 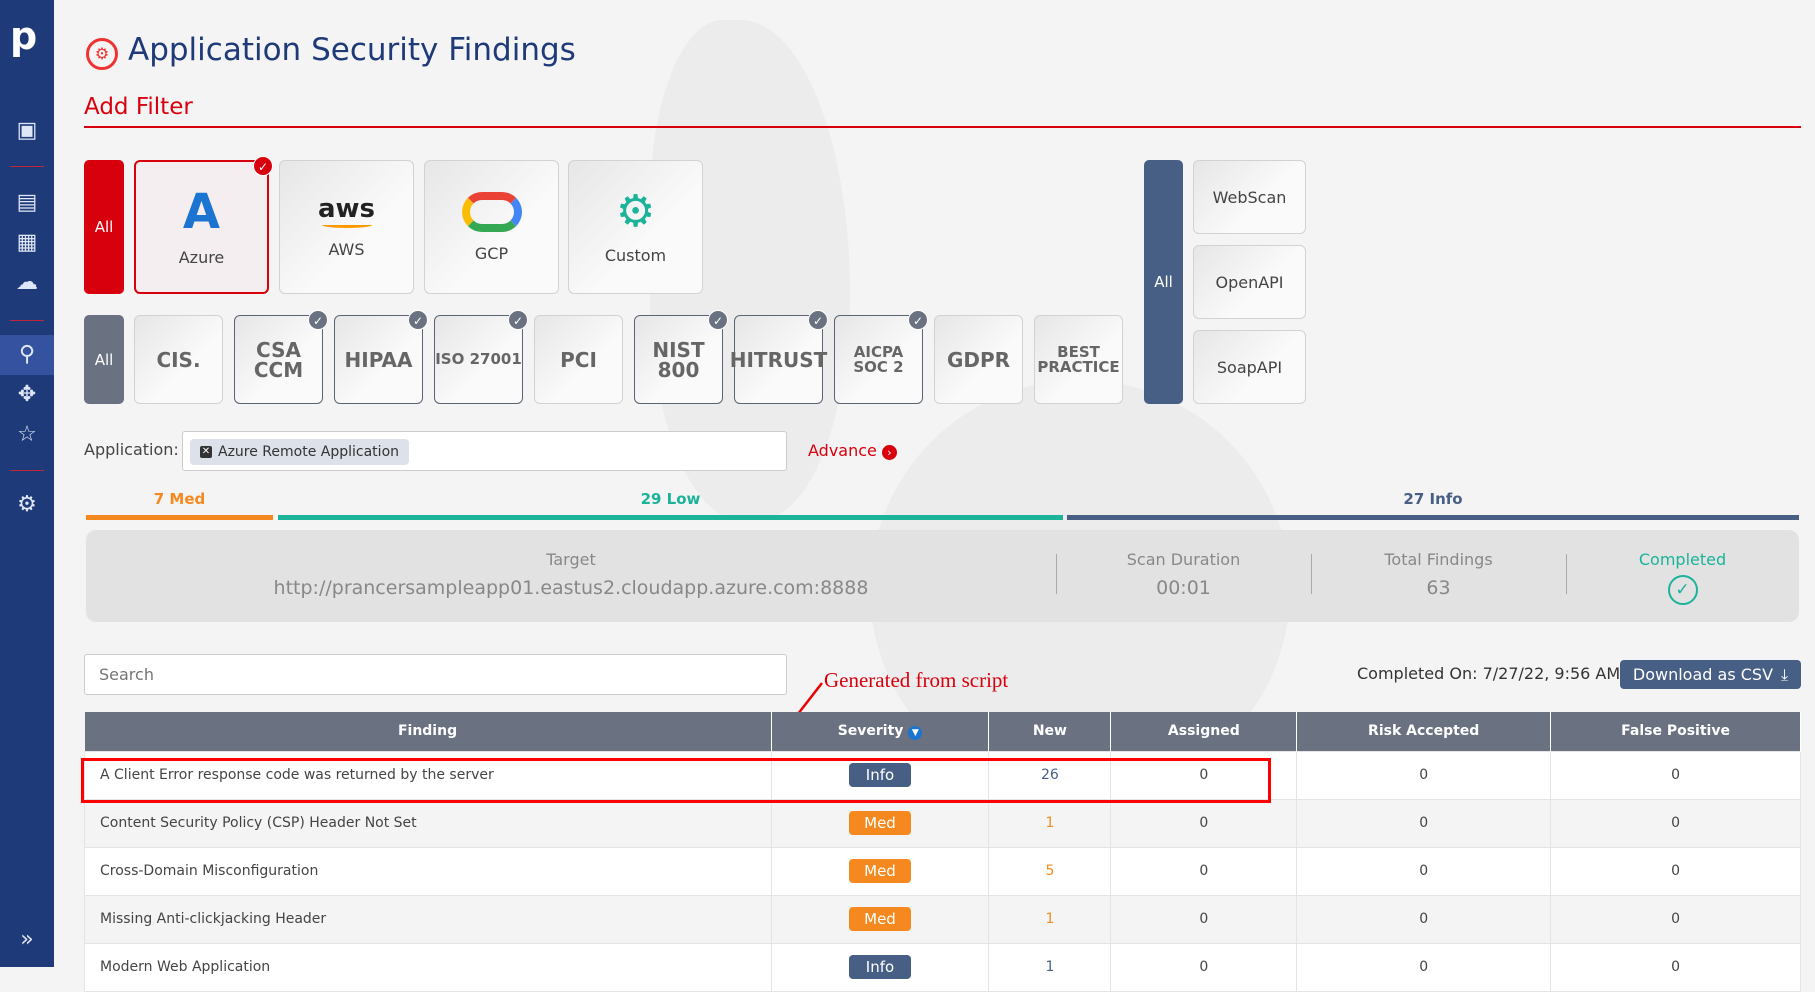 I want to click on aws-logo-icon: aws, so click(x=346, y=208).